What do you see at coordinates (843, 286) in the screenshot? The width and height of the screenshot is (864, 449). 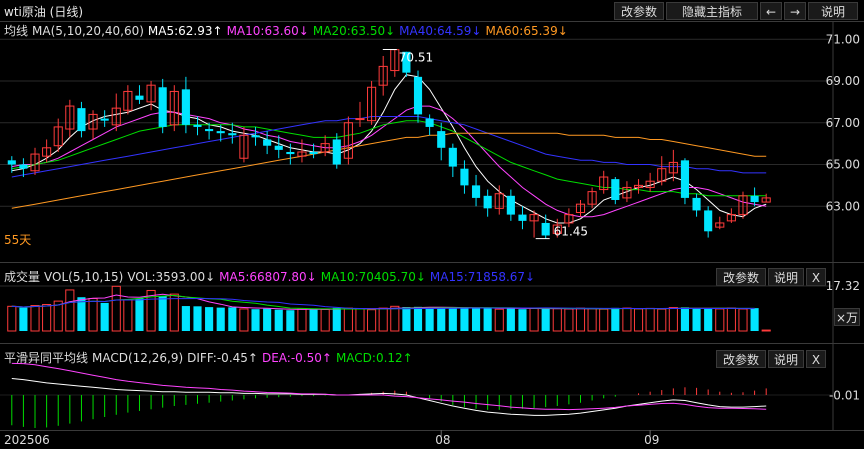 I see `vol-y-tick: 17.32` at bounding box center [843, 286].